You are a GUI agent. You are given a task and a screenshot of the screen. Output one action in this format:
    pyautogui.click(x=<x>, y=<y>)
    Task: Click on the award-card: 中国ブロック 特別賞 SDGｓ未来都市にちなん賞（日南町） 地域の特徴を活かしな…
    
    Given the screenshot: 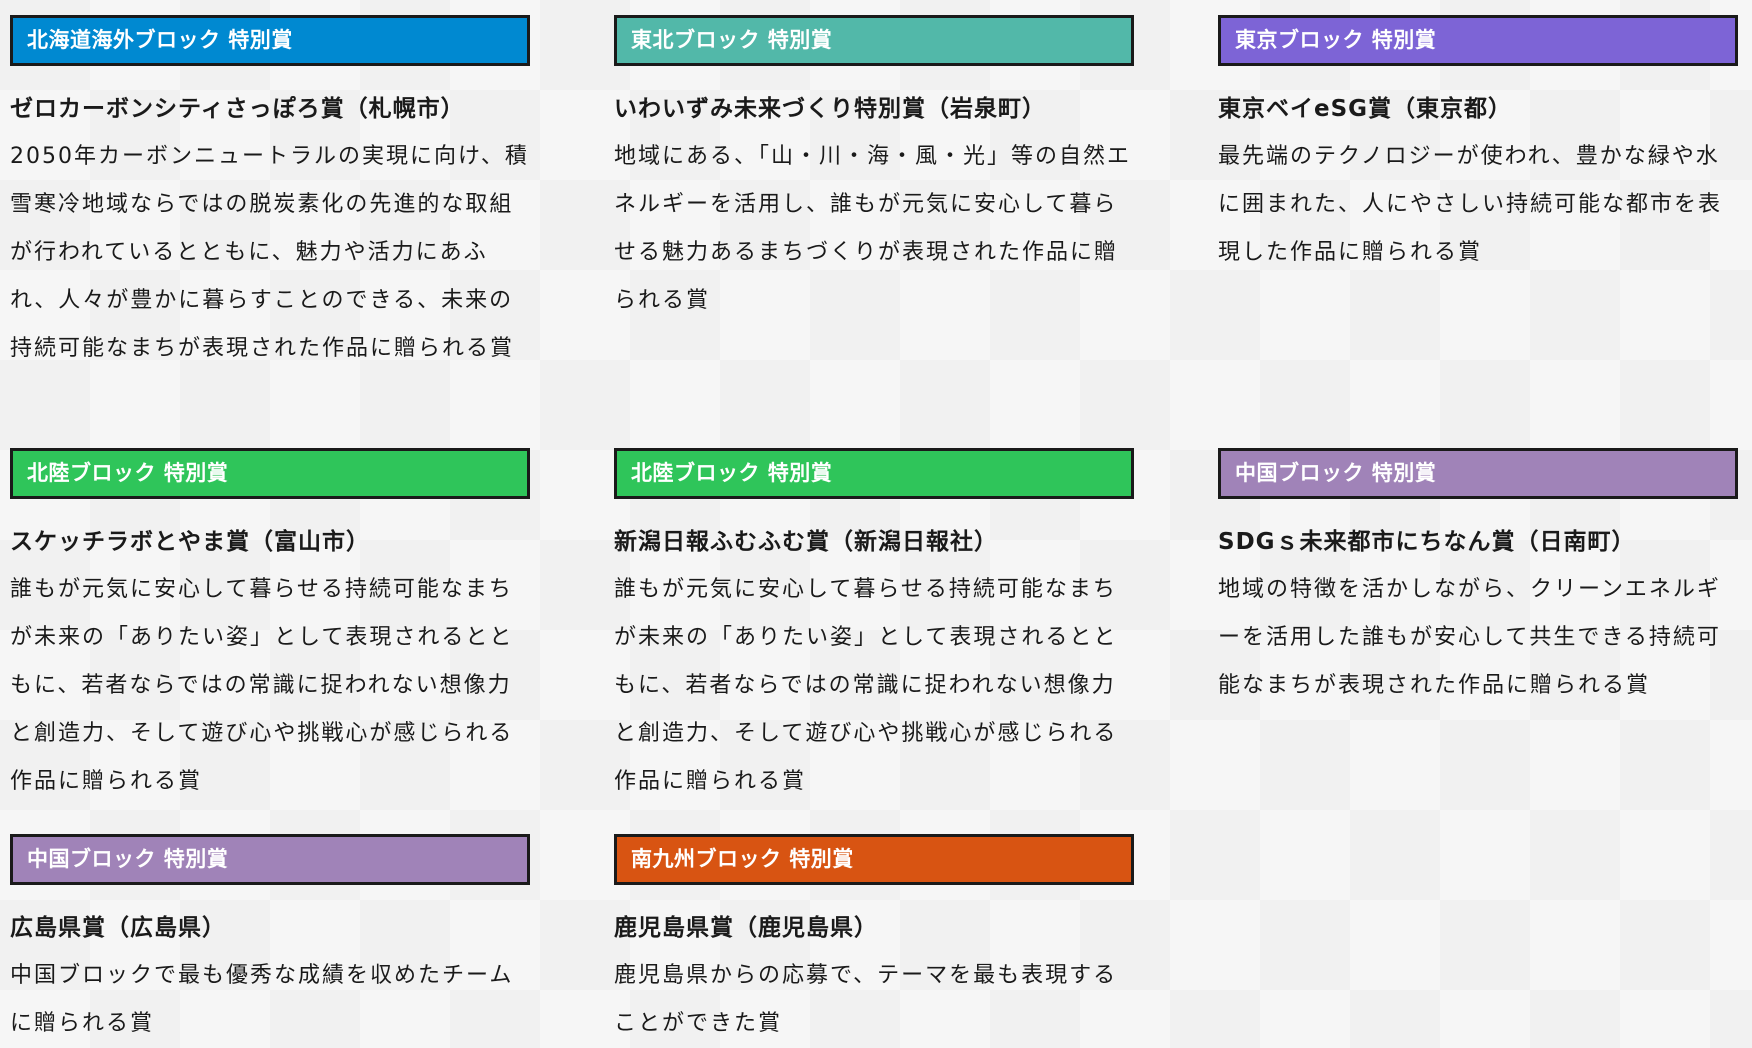 What is the action you would take?
    pyautogui.click(x=1478, y=641)
    